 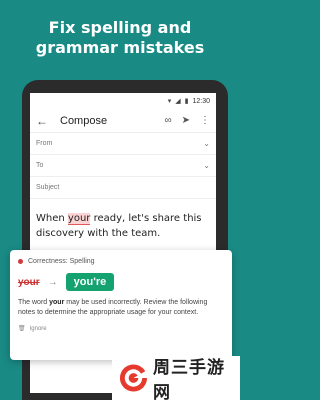 I want to click on attach-icon: ∞, so click(x=167, y=120).